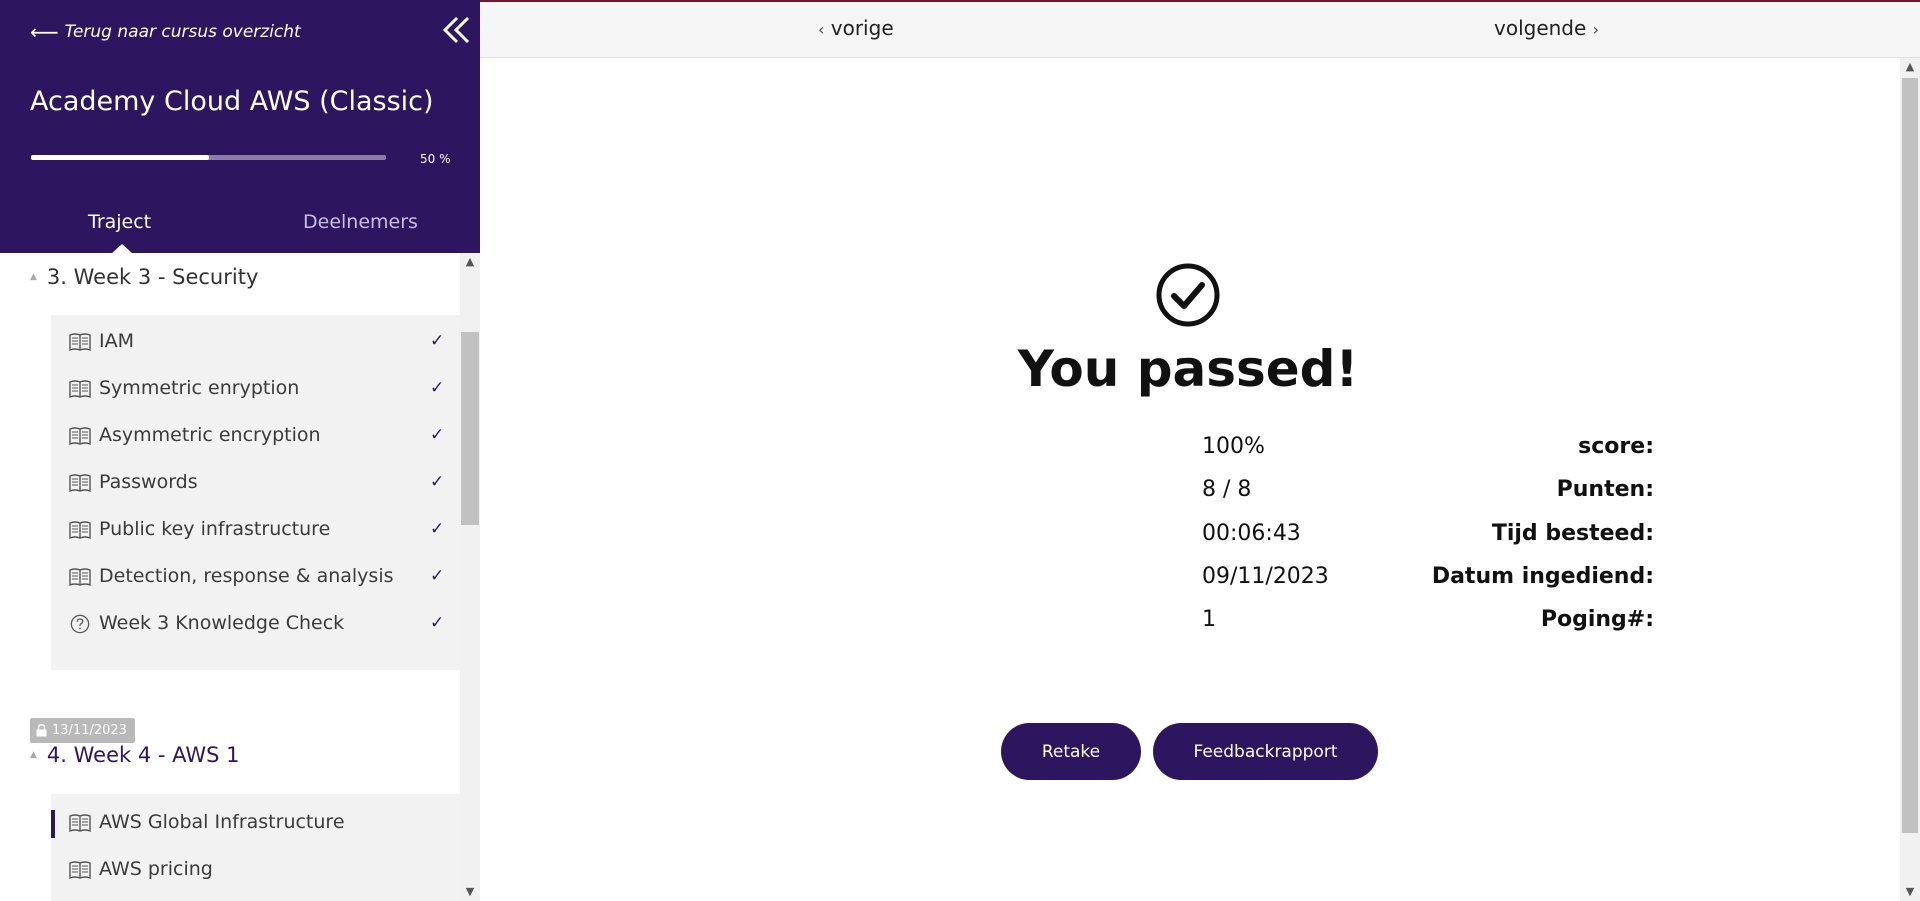 This screenshot has height=901, width=1920. What do you see at coordinates (1233, 446) in the screenshot?
I see `stat-value: 100%` at bounding box center [1233, 446].